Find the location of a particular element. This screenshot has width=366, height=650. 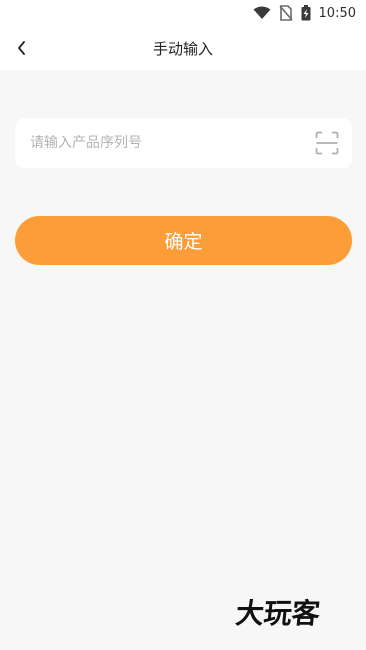

watermark-logo: 大玩客 is located at coordinates (278, 613).